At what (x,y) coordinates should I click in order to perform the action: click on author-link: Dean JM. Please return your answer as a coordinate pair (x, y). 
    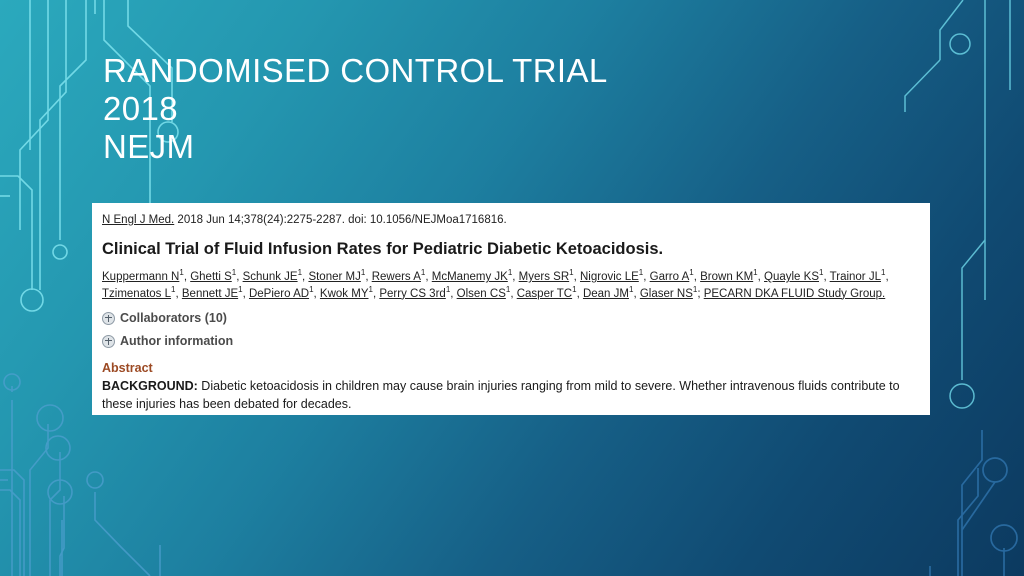
    Looking at the image, I should click on (606, 294).